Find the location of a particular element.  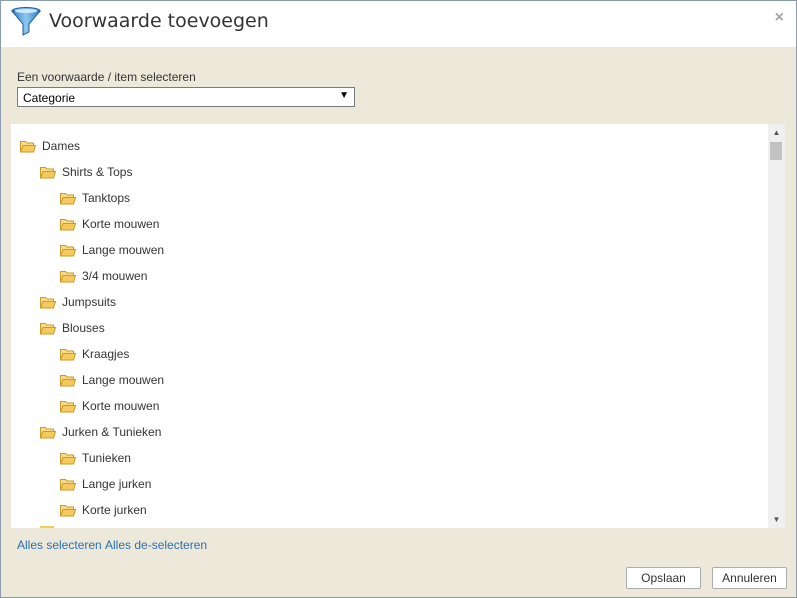

save-button: Opslaan is located at coordinates (663, 578).